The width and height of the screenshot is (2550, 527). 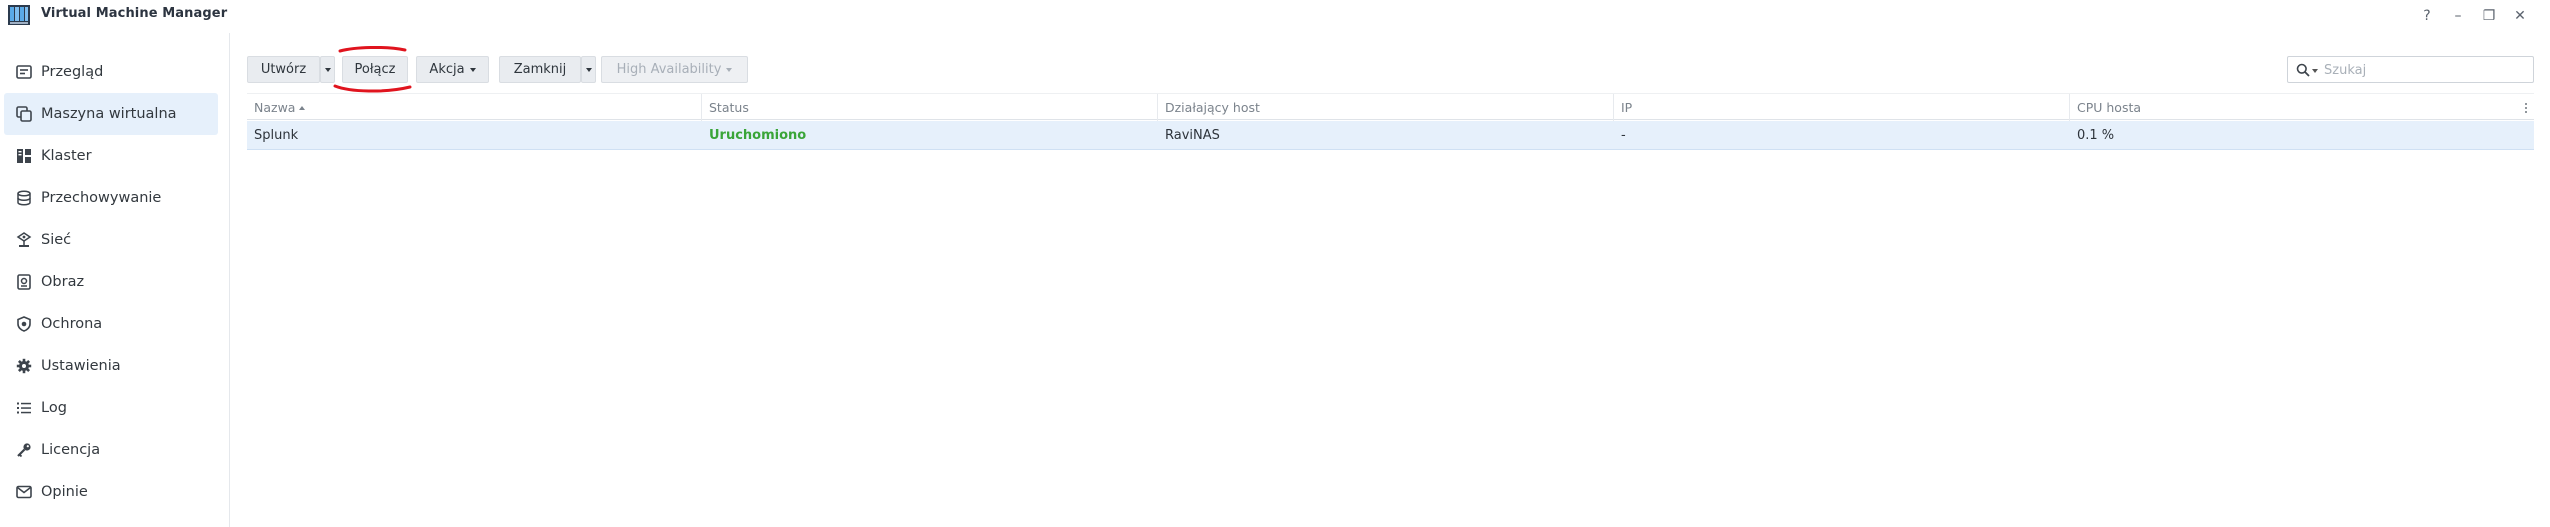 What do you see at coordinates (24, 450) in the screenshot?
I see `license-icon` at bounding box center [24, 450].